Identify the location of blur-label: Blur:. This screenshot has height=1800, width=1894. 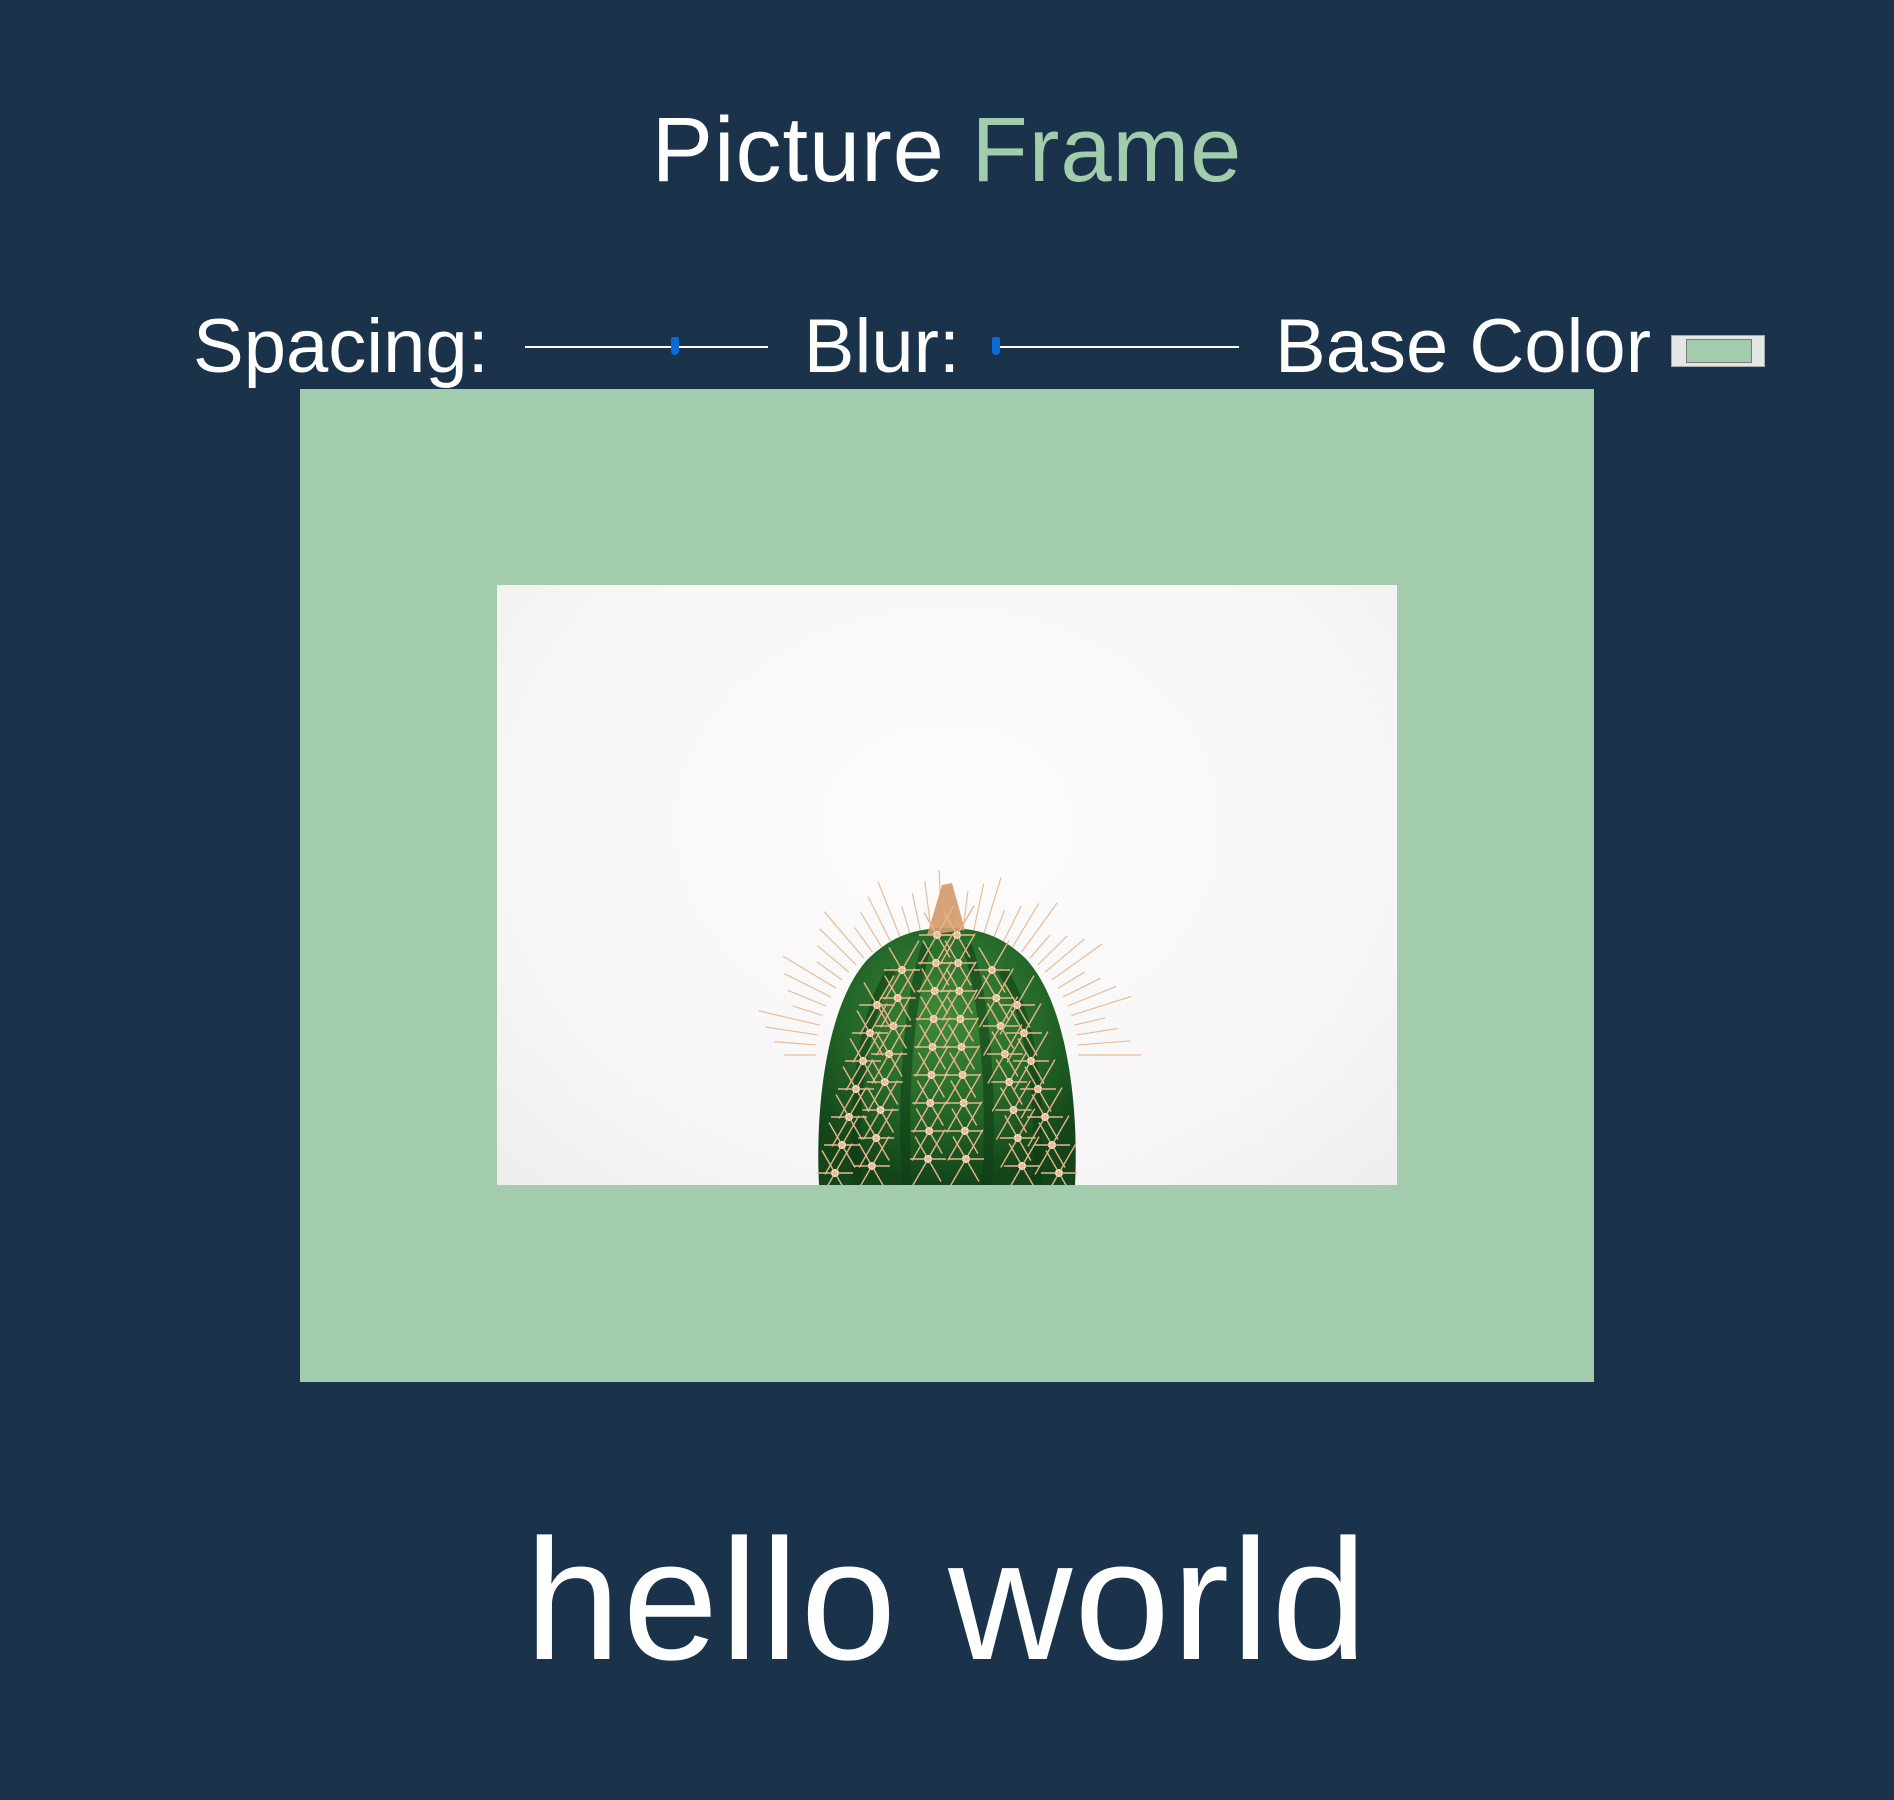
(882, 346).